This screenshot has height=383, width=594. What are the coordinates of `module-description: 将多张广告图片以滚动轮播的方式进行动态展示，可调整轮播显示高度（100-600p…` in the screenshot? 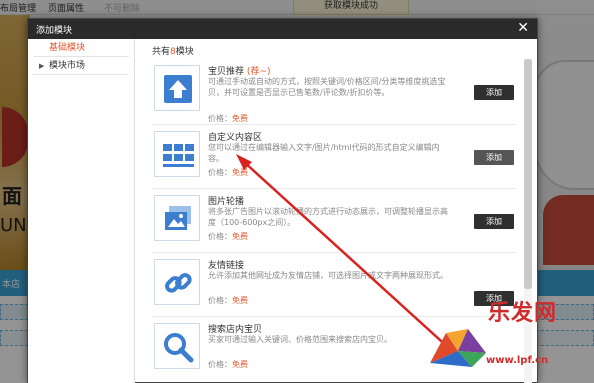 It's located at (328, 217).